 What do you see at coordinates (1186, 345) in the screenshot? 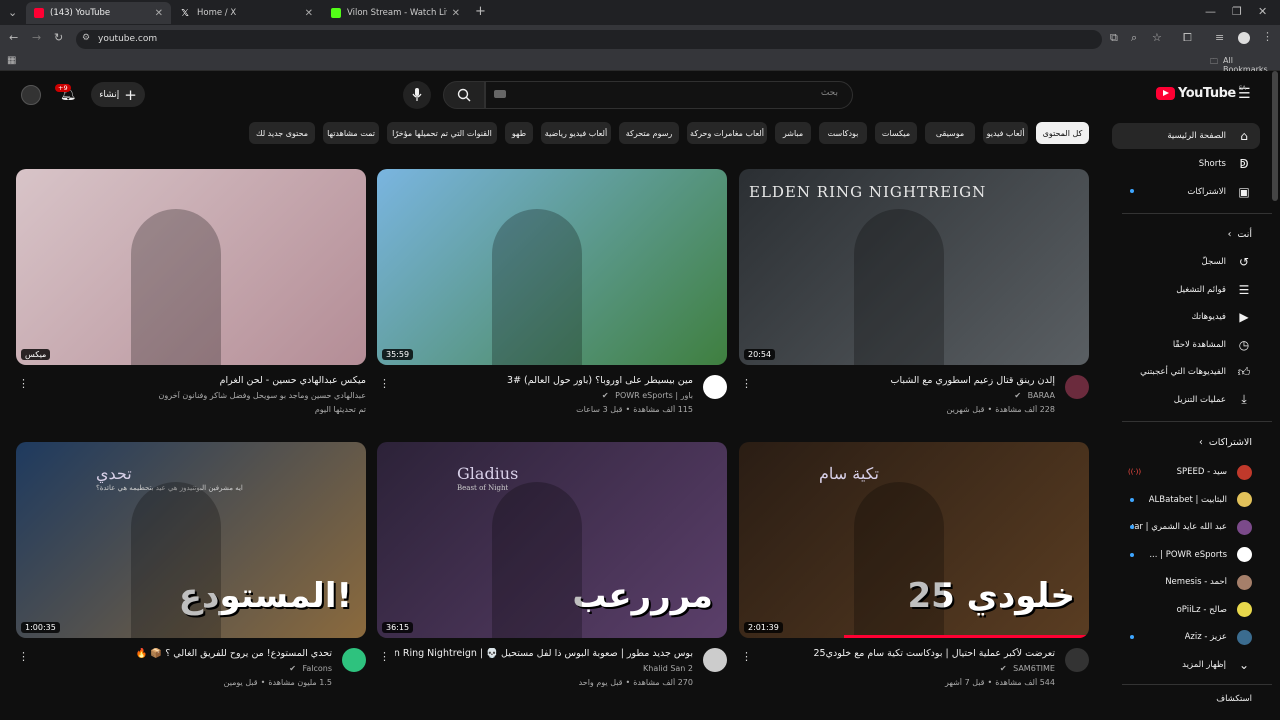
I see `sidebar-item-watch-later: المشاهدة لاحقًا ◷` at bounding box center [1186, 345].